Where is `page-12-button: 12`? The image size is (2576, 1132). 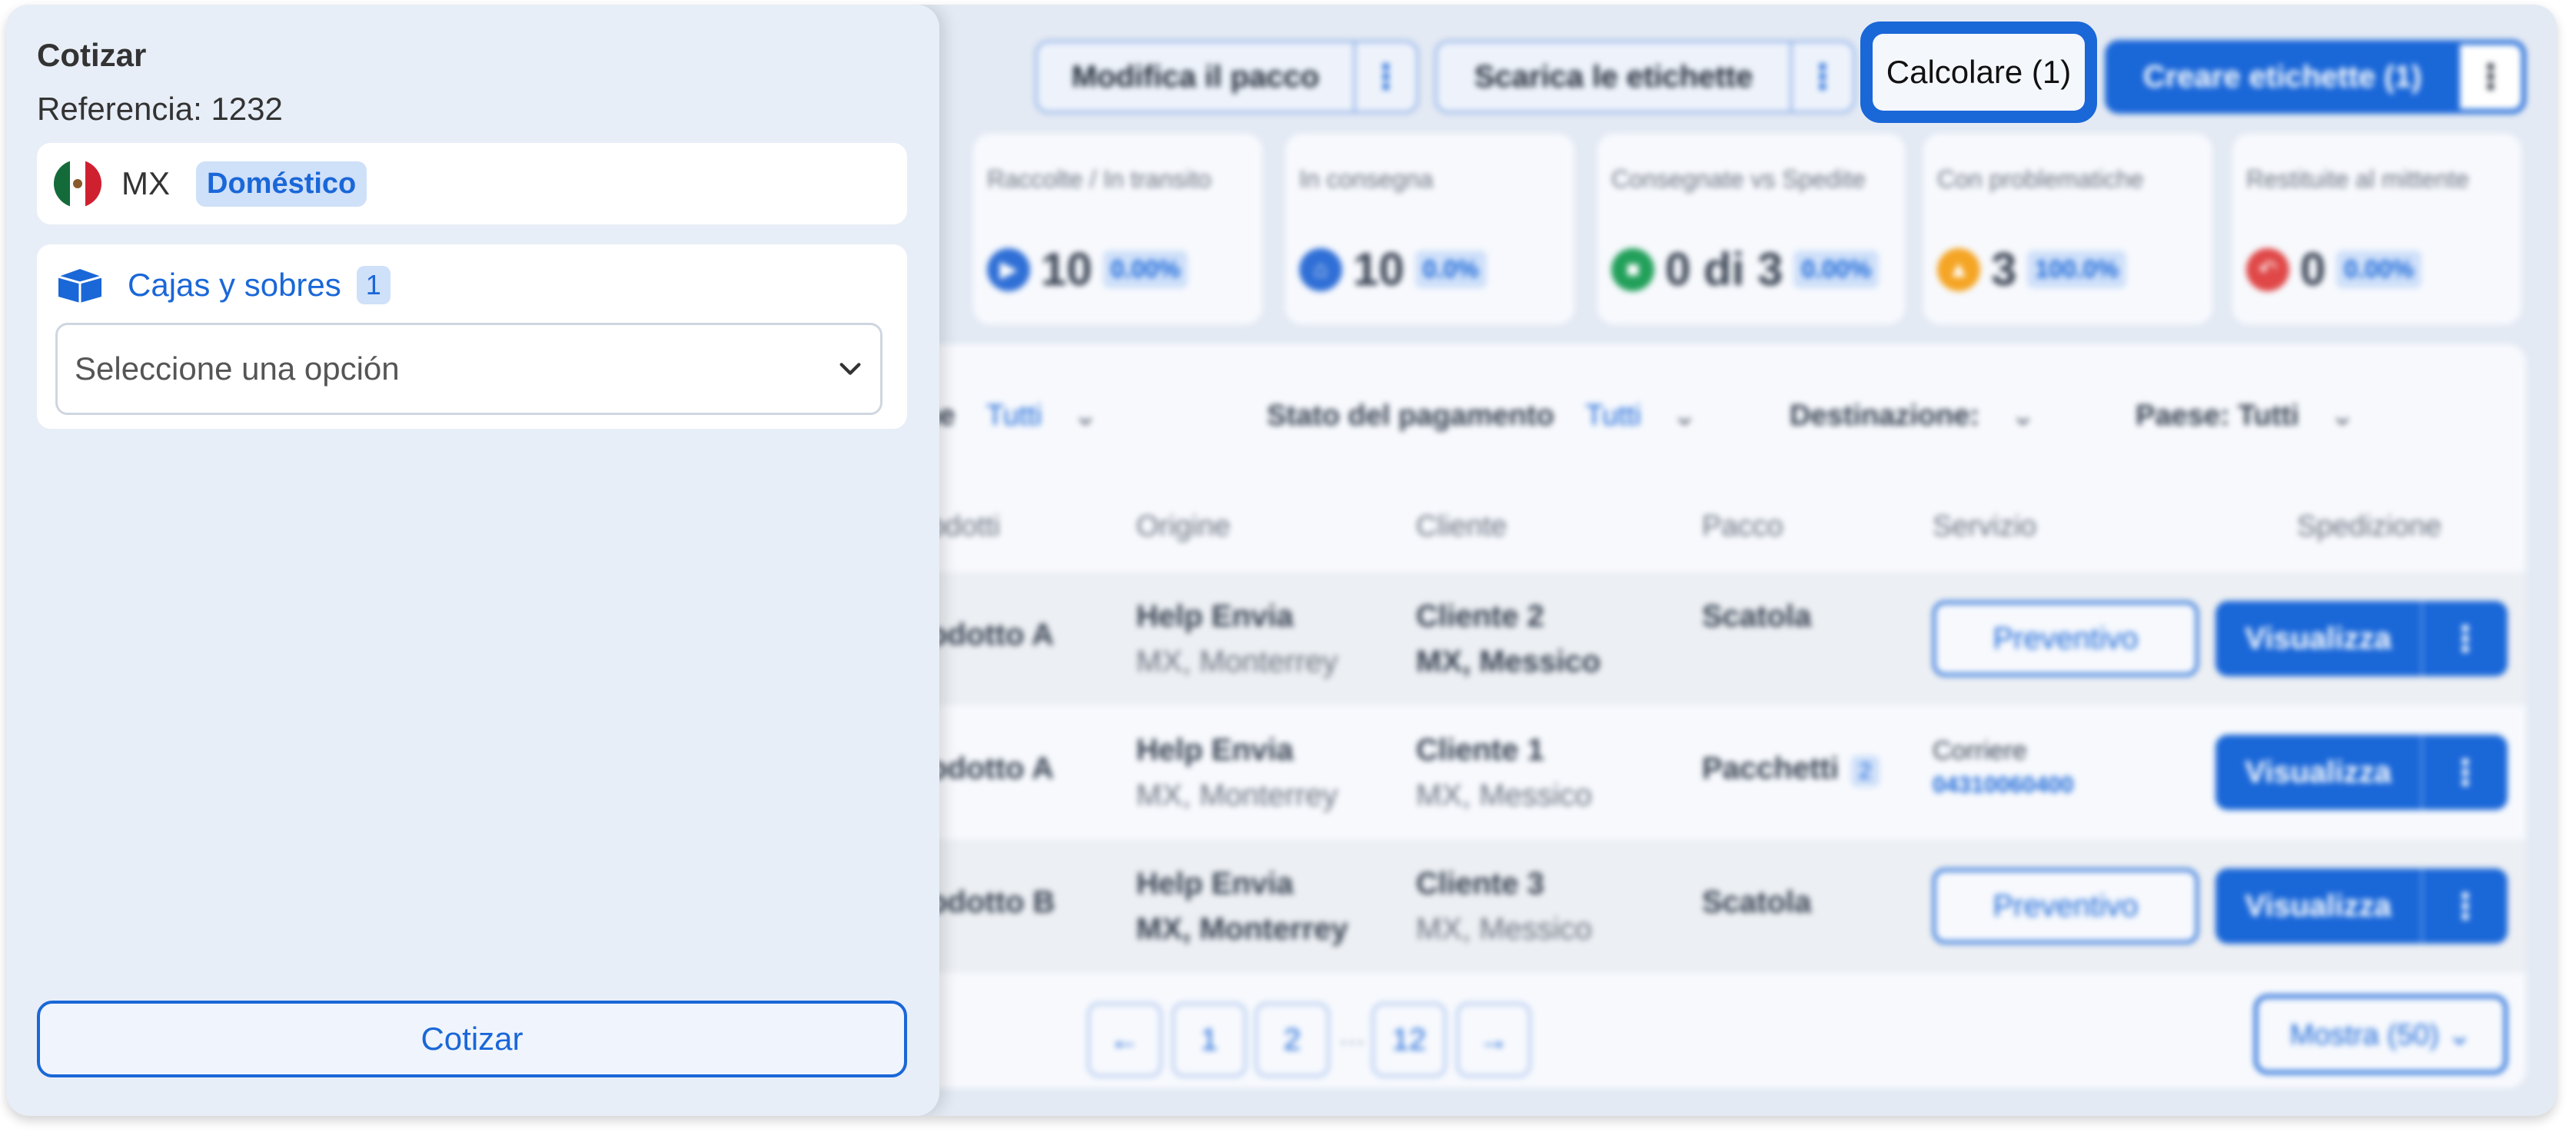 page-12-button: 12 is located at coordinates (1409, 1039).